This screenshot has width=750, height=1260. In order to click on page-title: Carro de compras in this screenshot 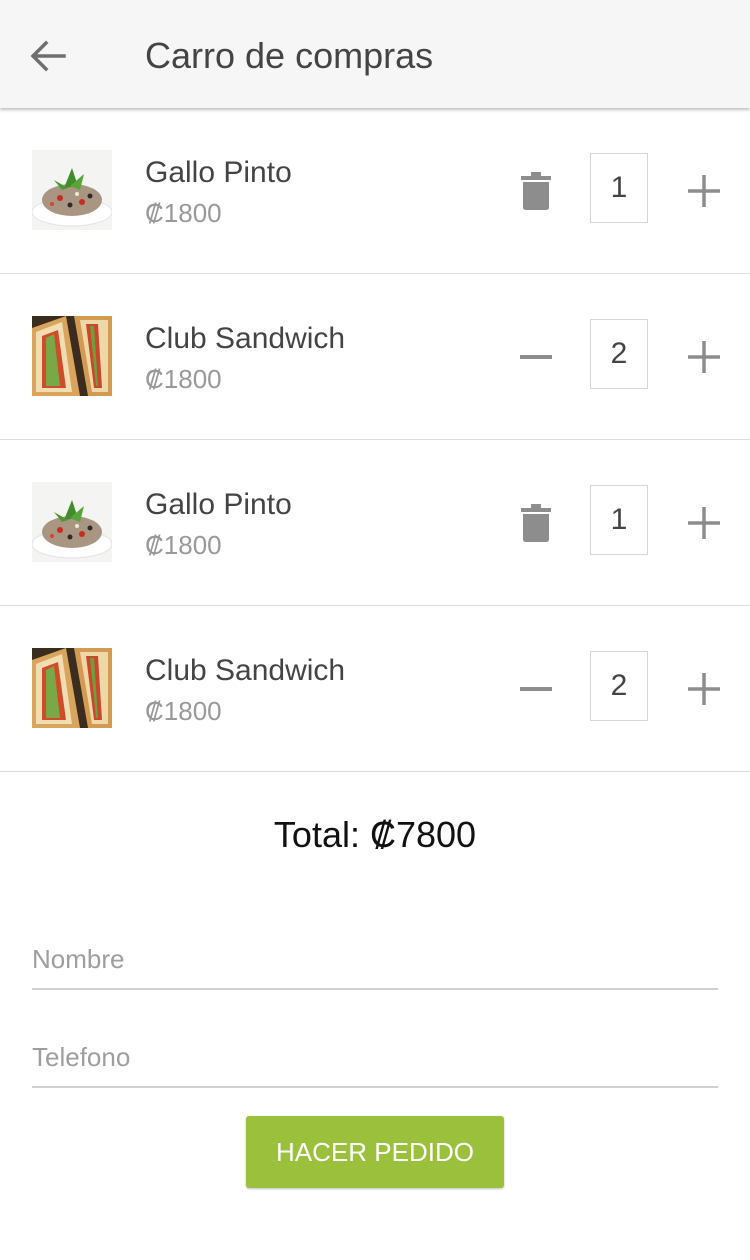, I will do `click(289, 55)`.